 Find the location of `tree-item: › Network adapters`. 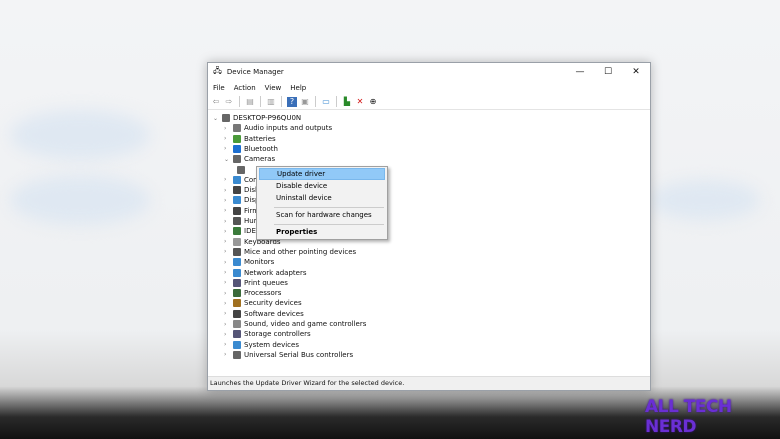

tree-item: › Network adapters is located at coordinates (265, 273).